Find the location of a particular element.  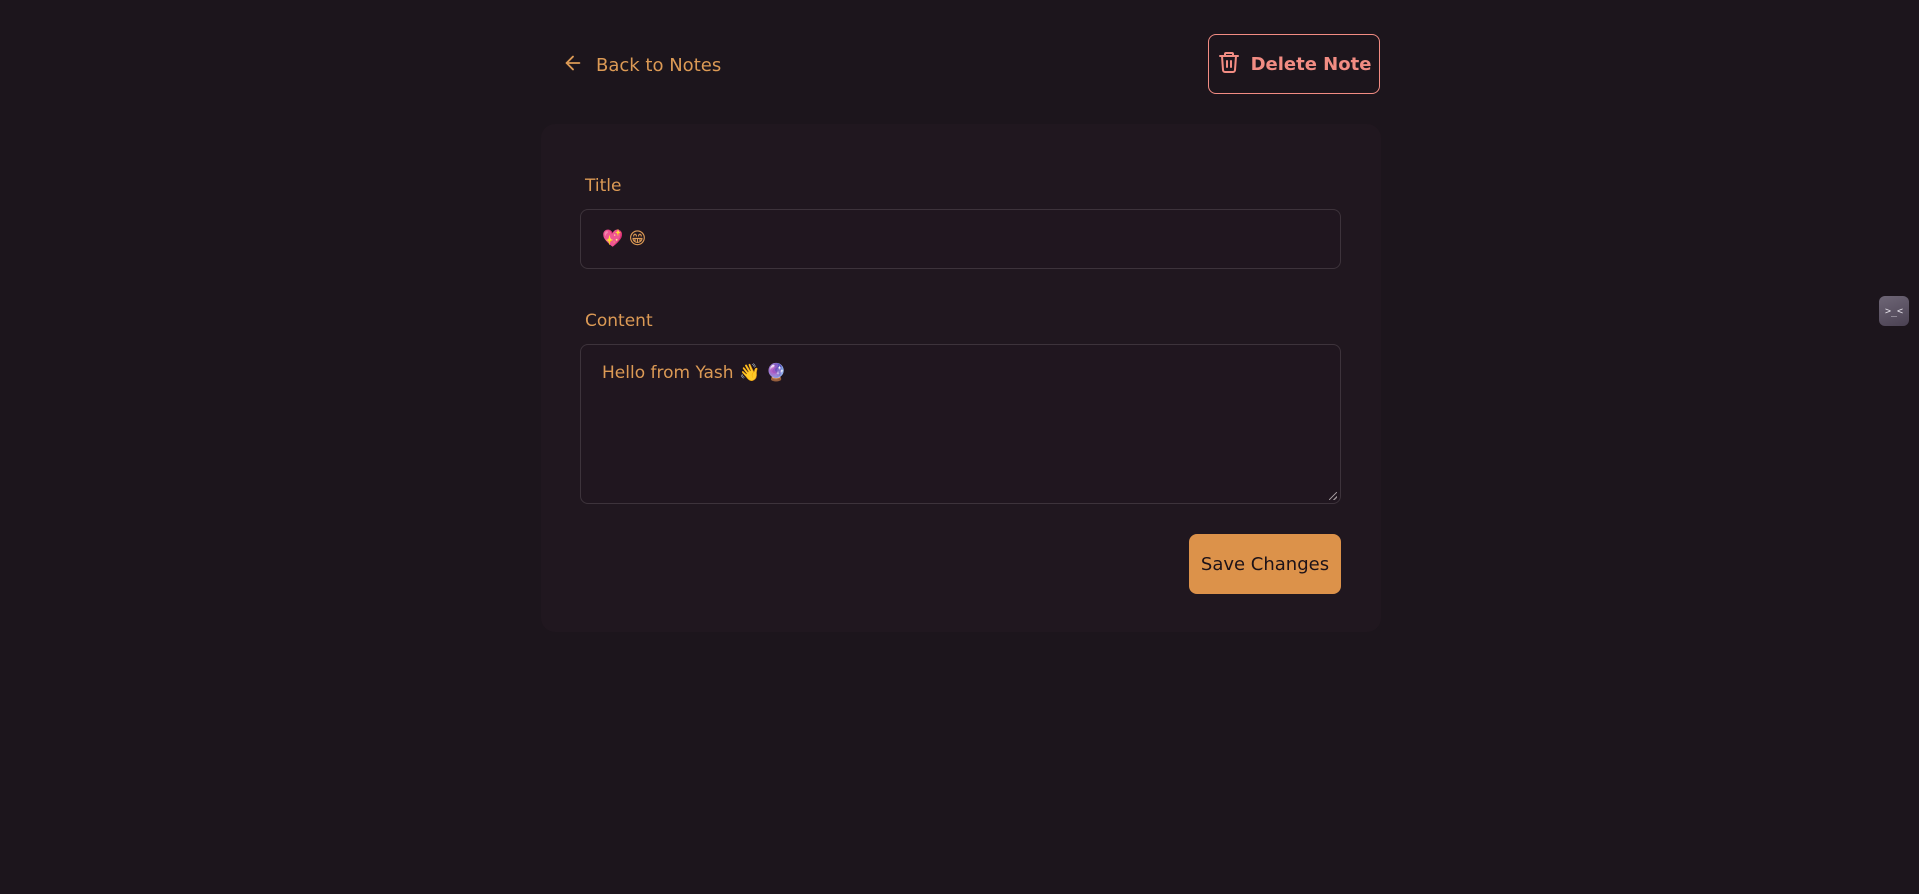

content-label: Content is located at coordinates (619, 321).